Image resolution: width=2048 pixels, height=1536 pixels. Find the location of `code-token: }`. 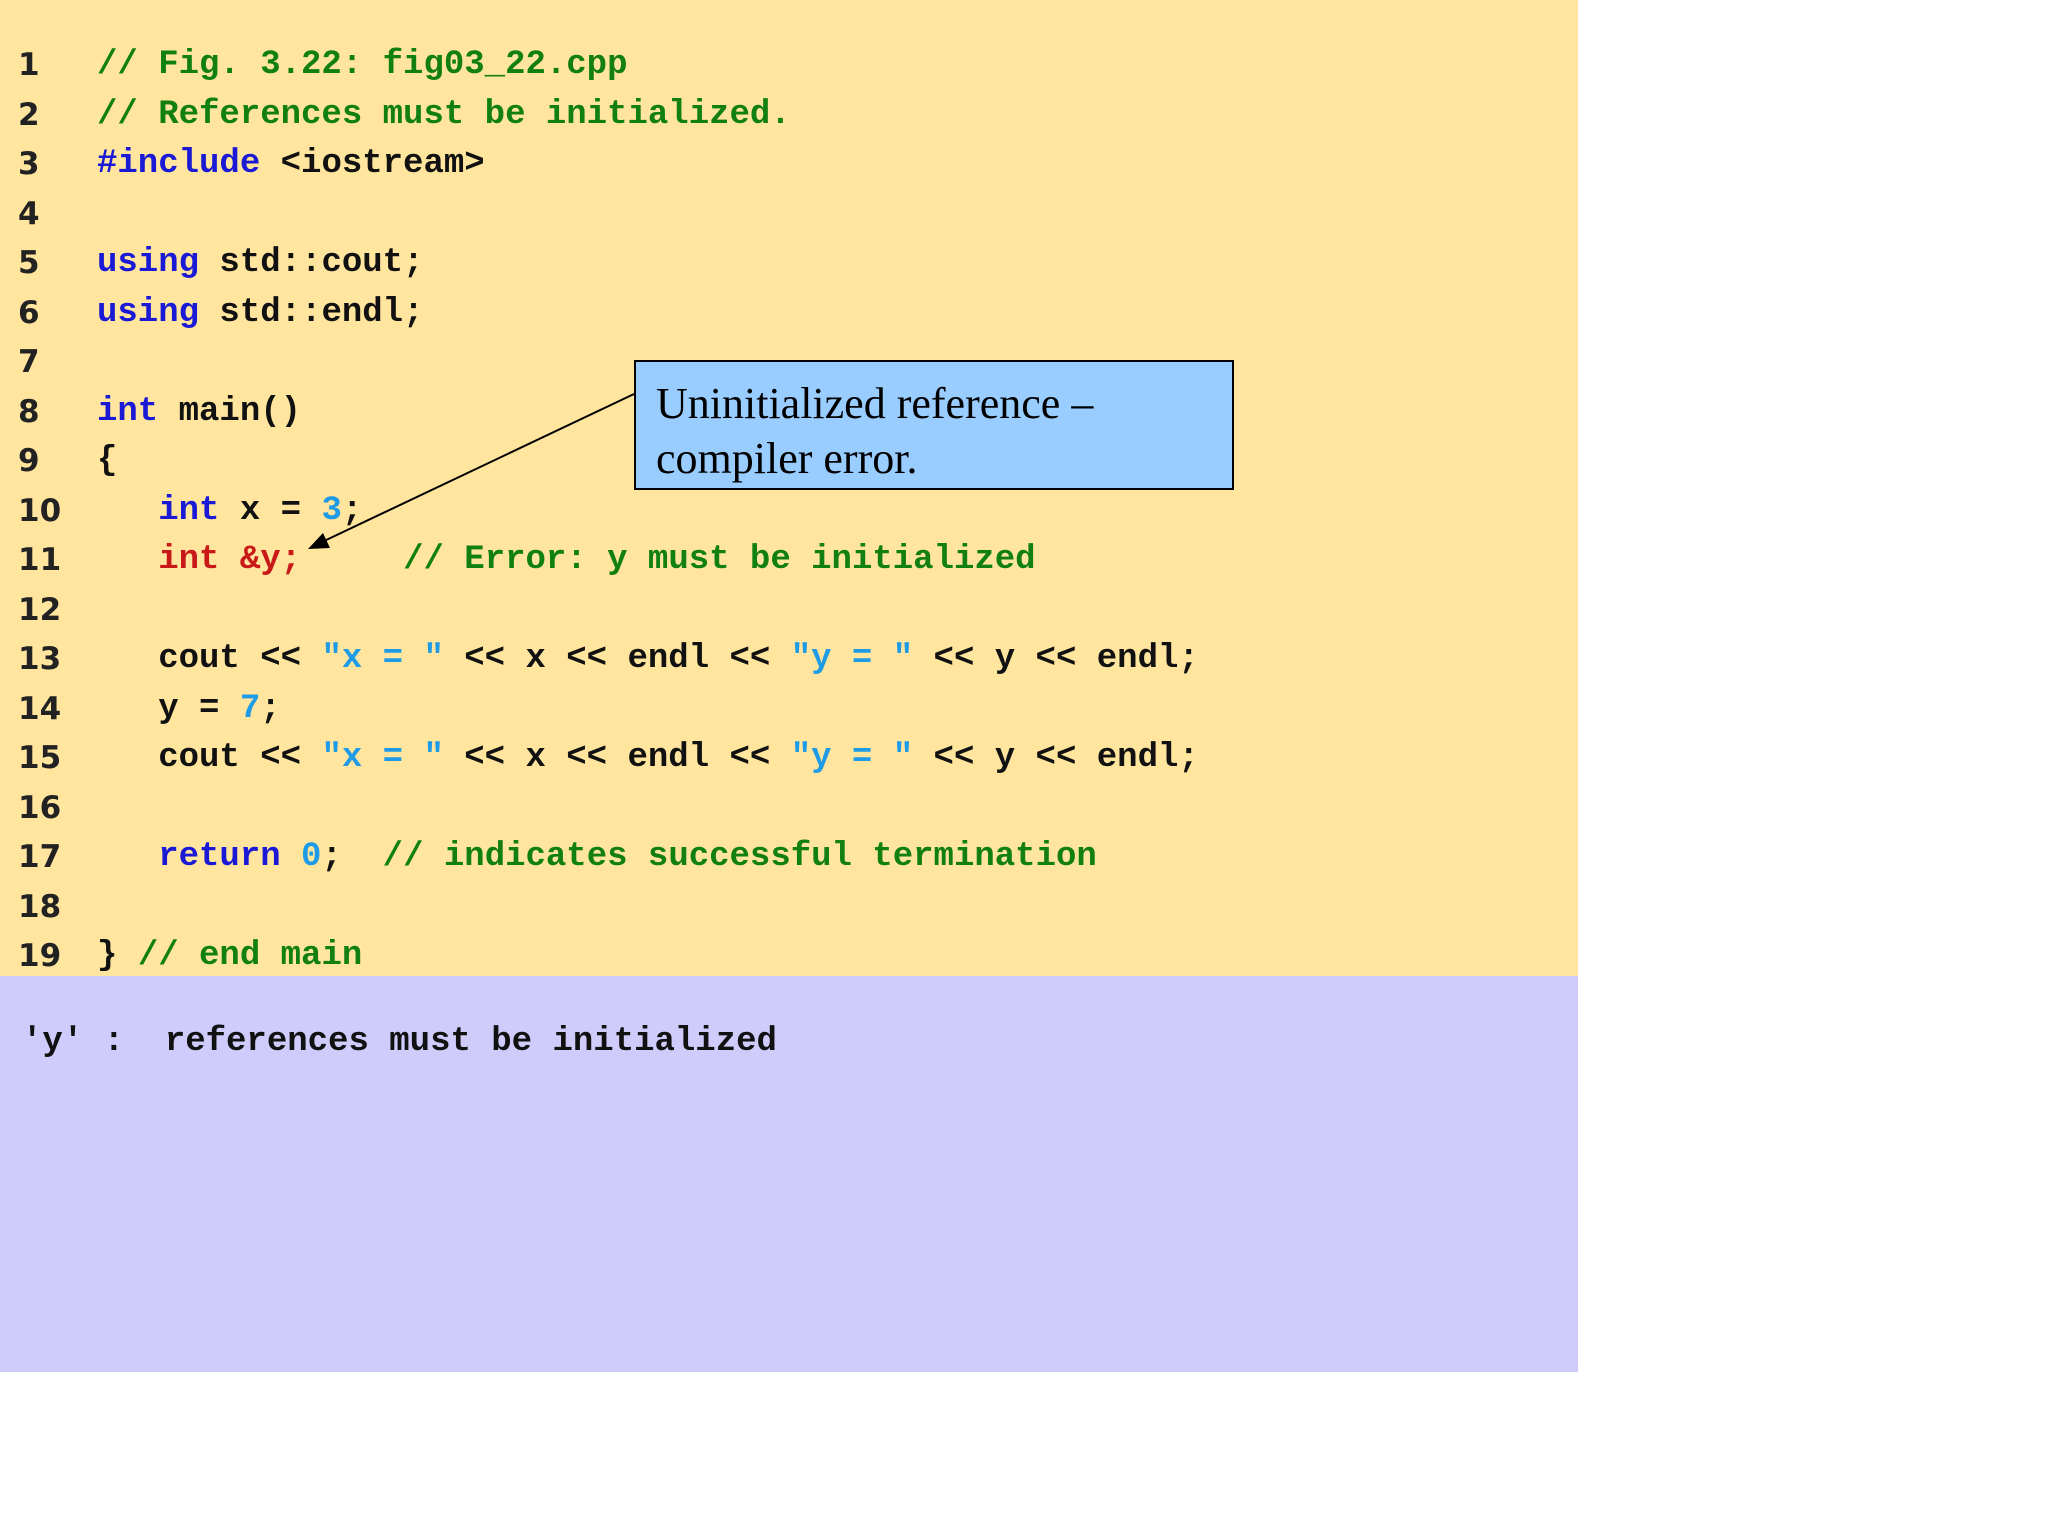

code-token: } is located at coordinates (117, 956).